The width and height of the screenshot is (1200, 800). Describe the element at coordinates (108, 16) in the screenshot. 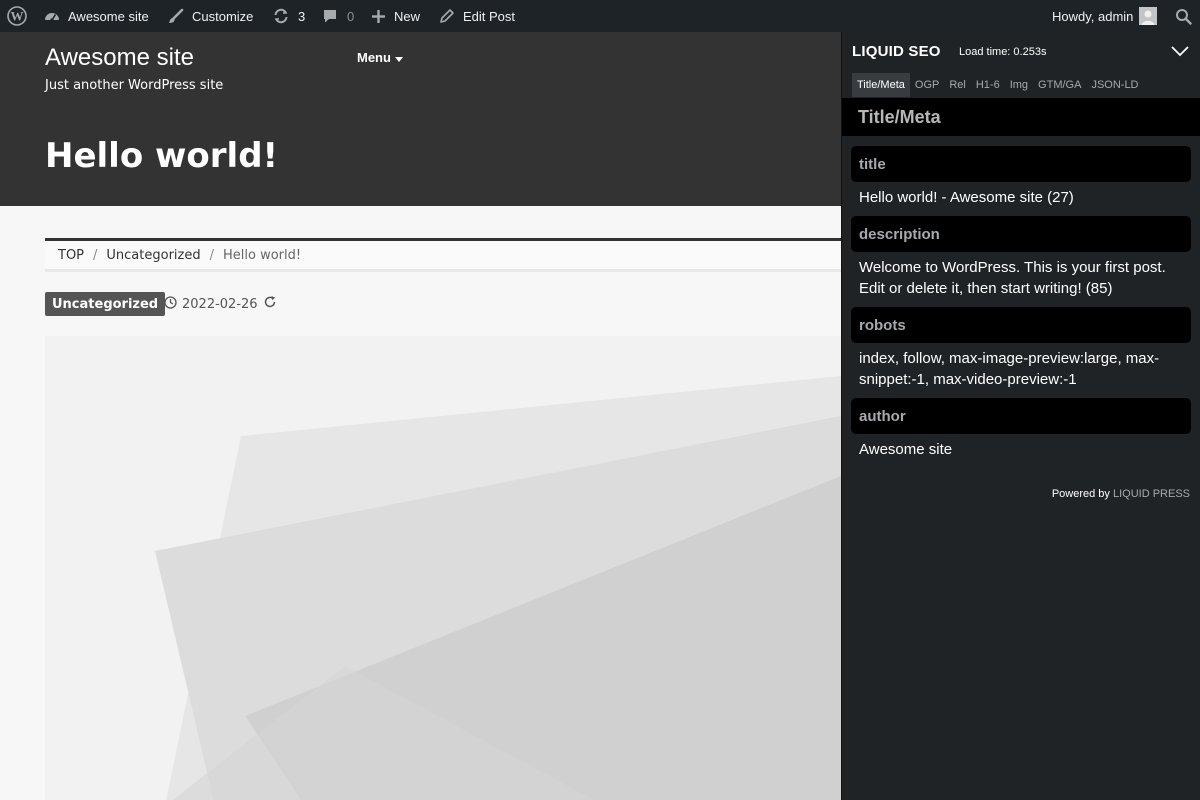

I see `site-name-label: Awesome site` at that location.